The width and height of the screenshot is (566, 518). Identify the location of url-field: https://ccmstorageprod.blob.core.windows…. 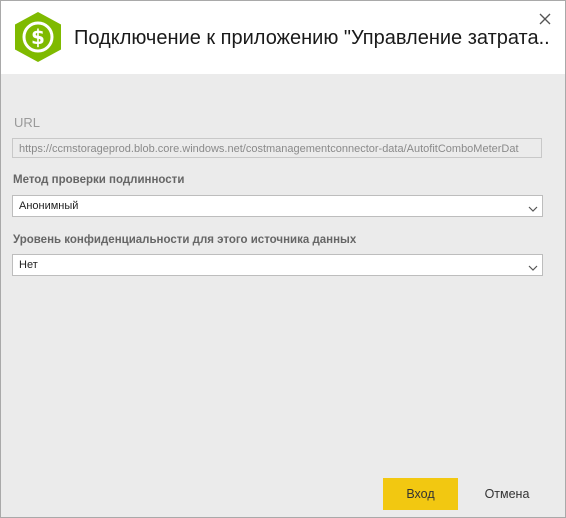
(277, 148).